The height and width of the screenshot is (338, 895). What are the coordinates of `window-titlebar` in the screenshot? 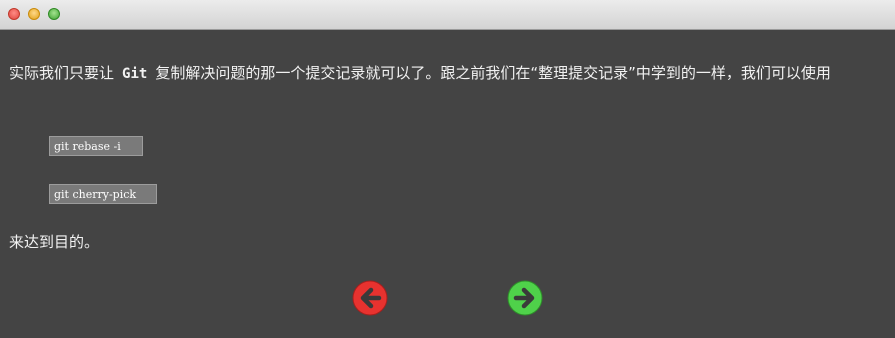 It's located at (447, 15).